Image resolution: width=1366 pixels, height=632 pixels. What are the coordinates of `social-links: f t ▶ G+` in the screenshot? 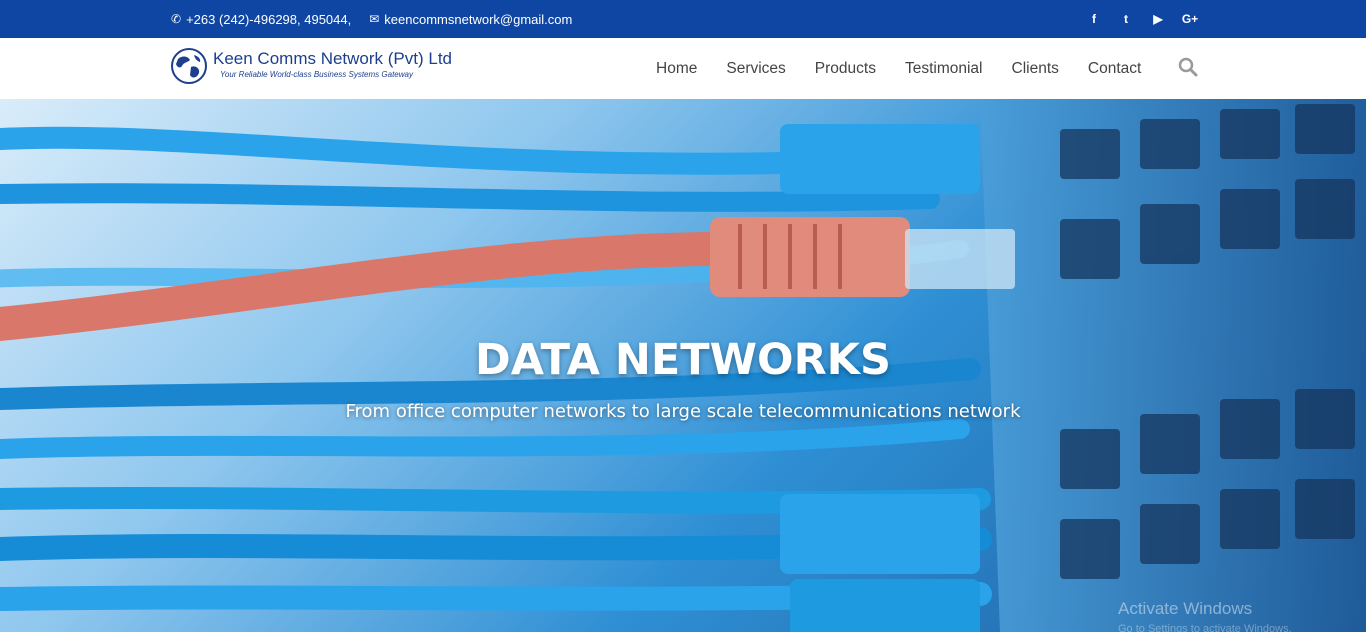 It's located at (1142, 19).